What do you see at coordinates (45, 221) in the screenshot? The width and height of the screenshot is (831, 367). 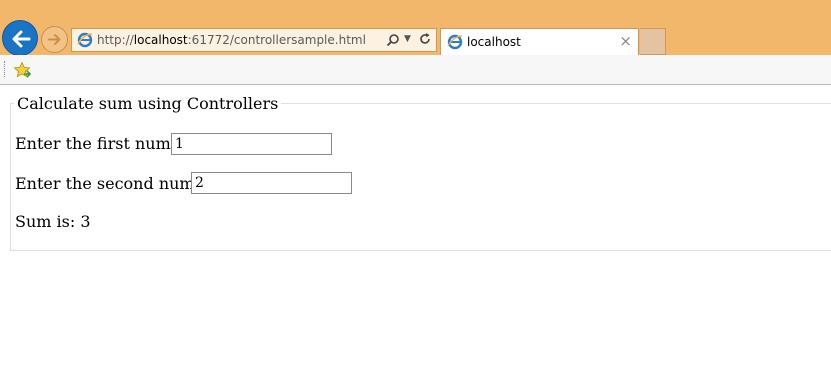 I see `sum-label: Sum is:` at bounding box center [45, 221].